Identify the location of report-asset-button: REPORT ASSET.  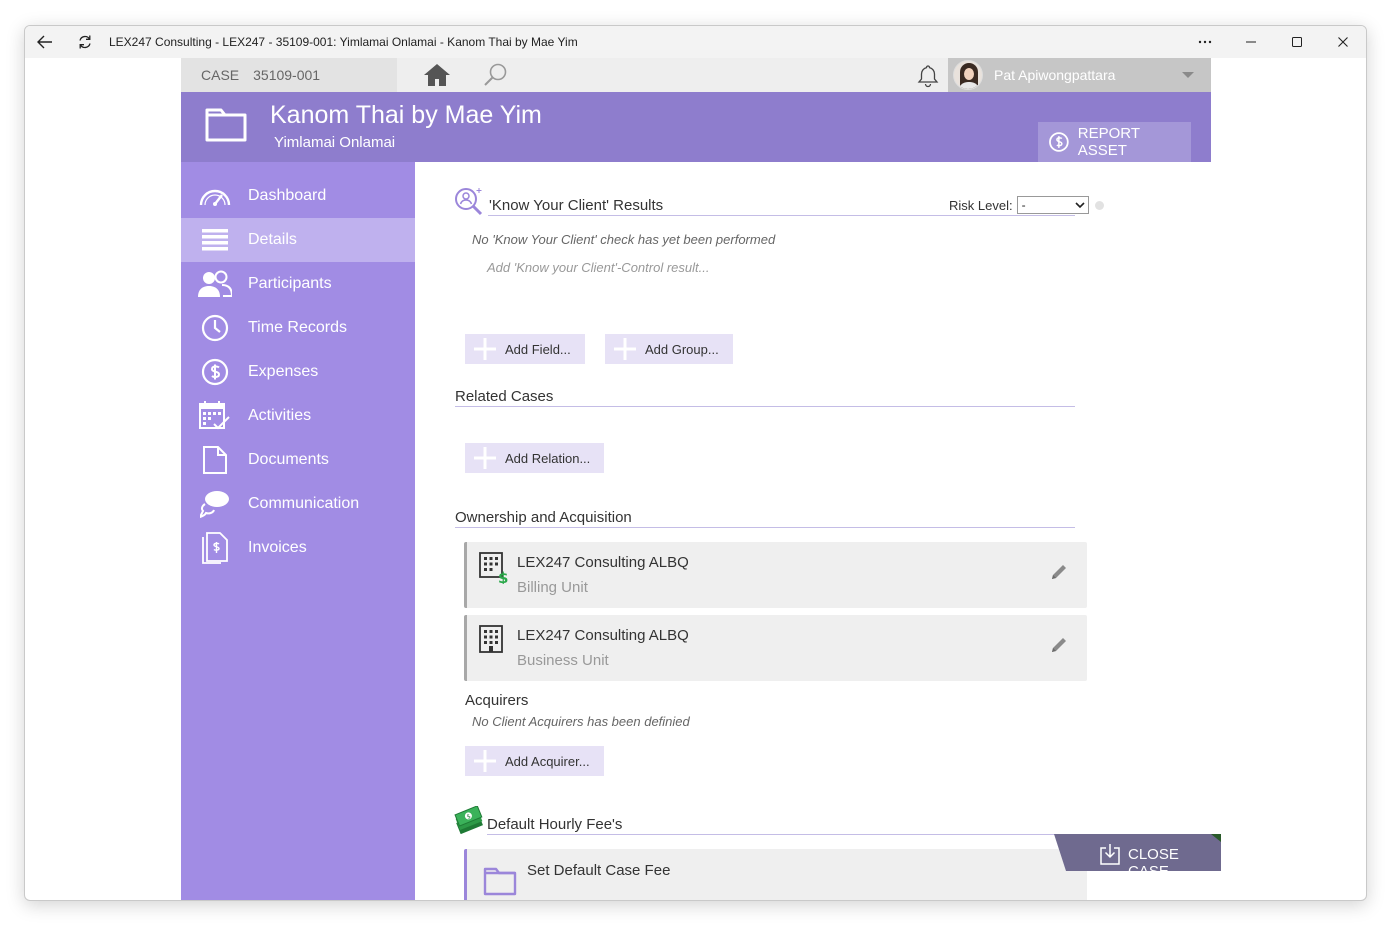
(1114, 142).